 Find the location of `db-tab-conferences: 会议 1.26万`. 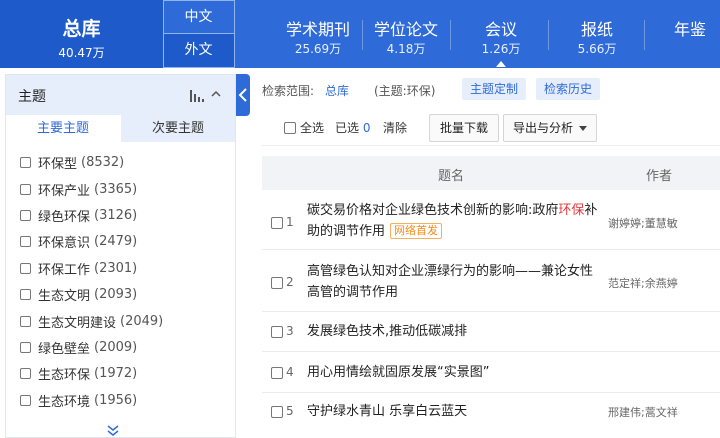

db-tab-conferences: 会议 1.26万 is located at coordinates (501, 34).